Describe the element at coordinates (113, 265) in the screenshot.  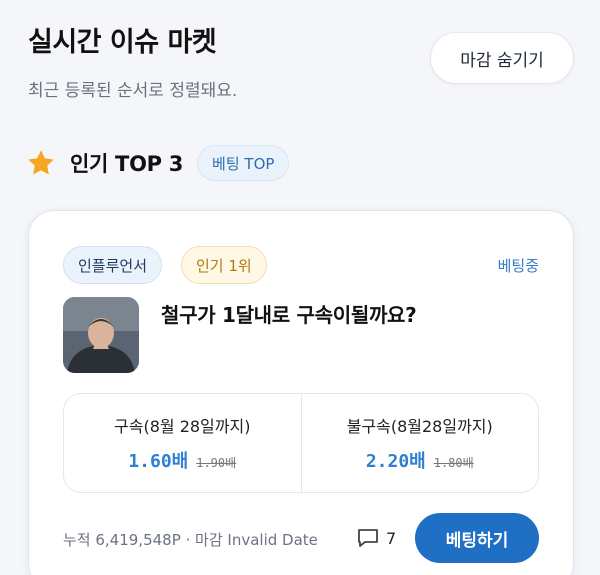
I see `category-tag: 인플루언서` at that location.